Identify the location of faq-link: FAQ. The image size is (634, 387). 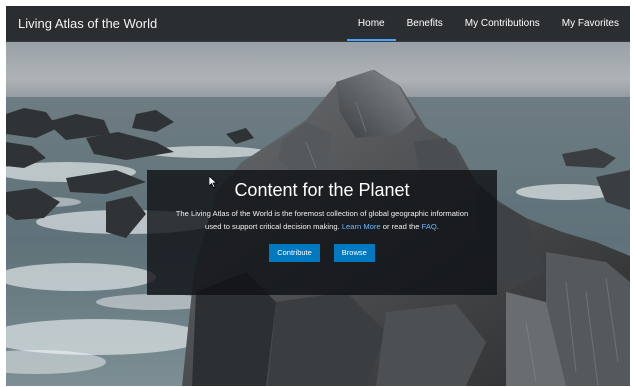
(429, 226).